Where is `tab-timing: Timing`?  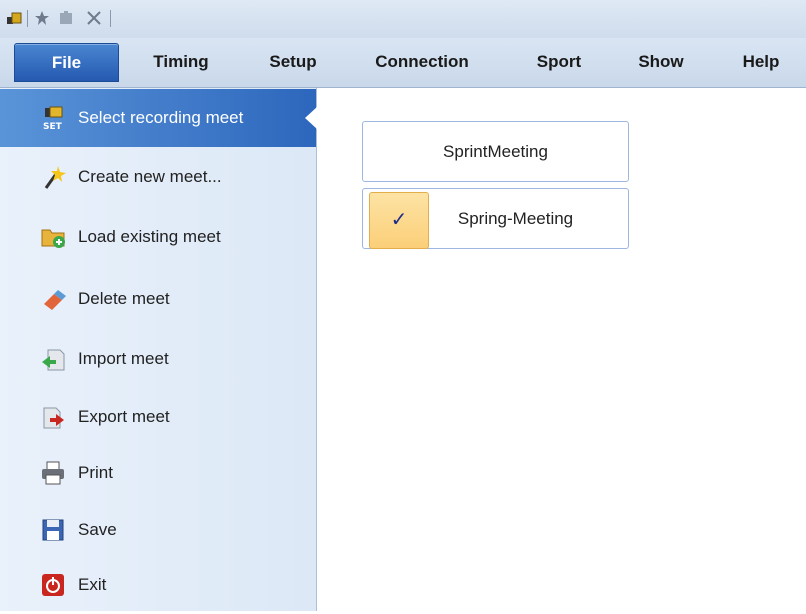 tab-timing: Timing is located at coordinates (181, 61).